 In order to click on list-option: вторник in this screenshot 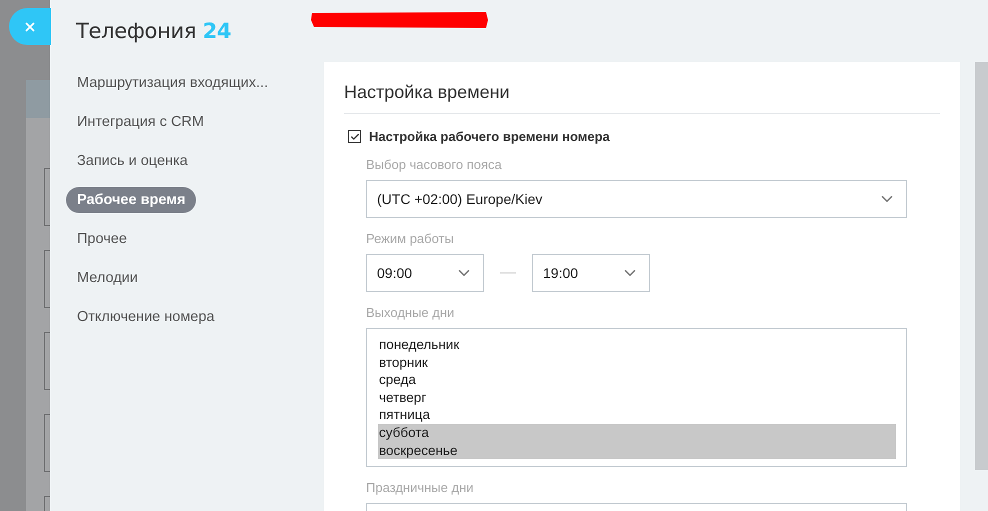, I will do `click(637, 363)`.